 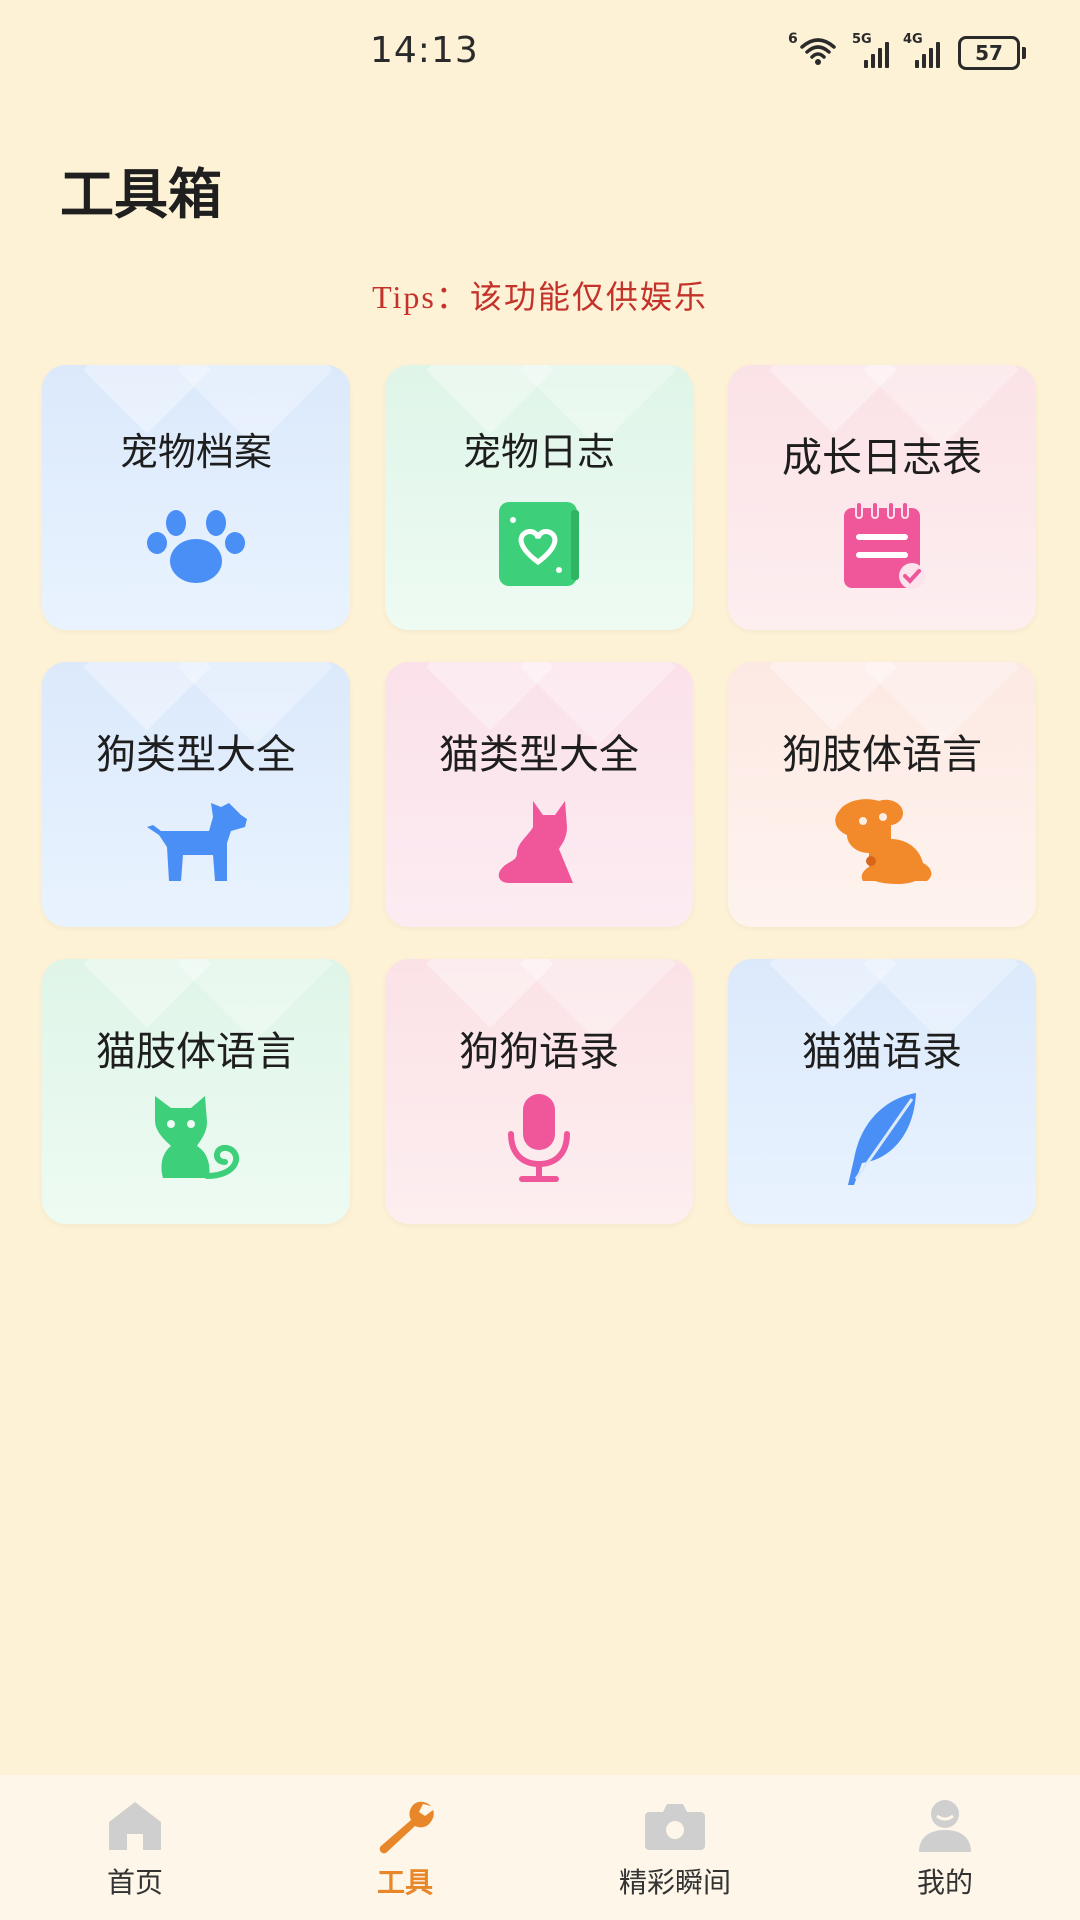 What do you see at coordinates (793, 39) in the screenshot?
I see `wifi-tag: 6` at bounding box center [793, 39].